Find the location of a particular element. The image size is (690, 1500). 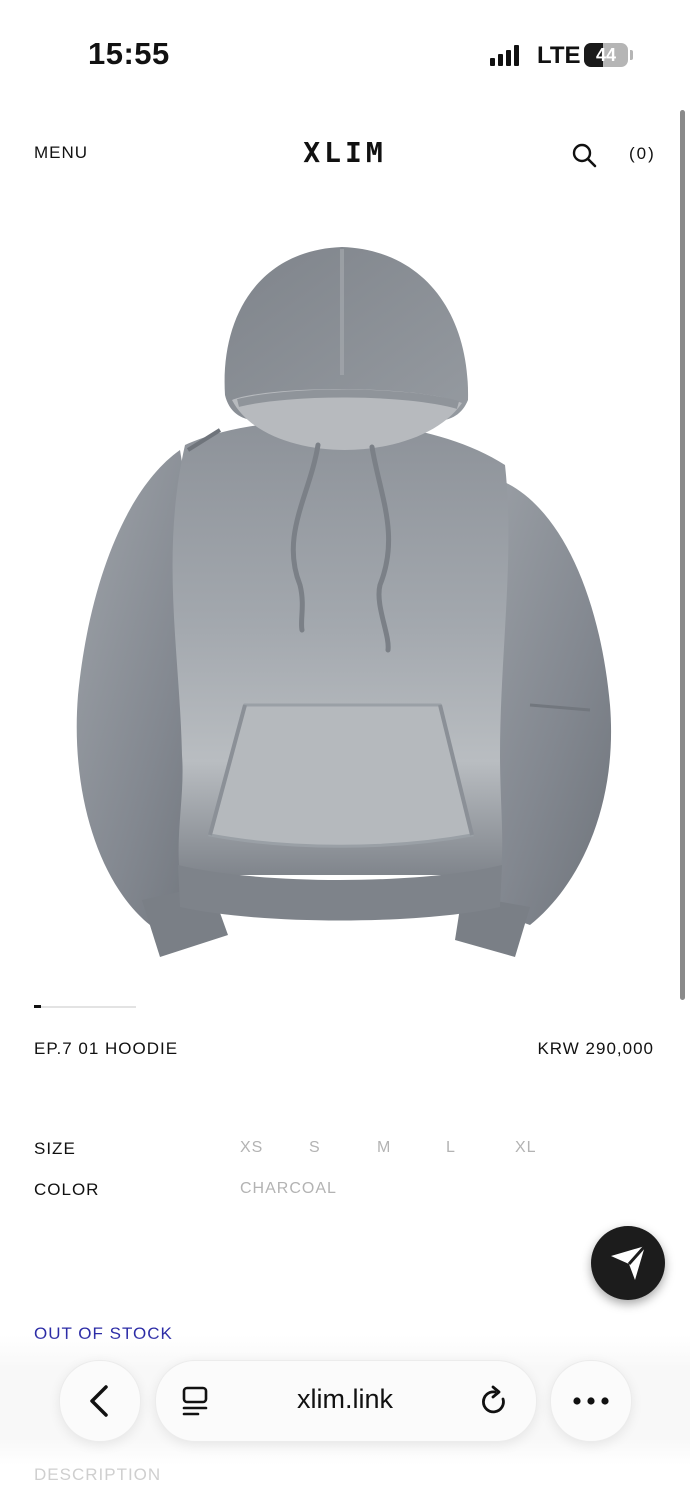

signal-strength-icon is located at coordinates (504, 55).